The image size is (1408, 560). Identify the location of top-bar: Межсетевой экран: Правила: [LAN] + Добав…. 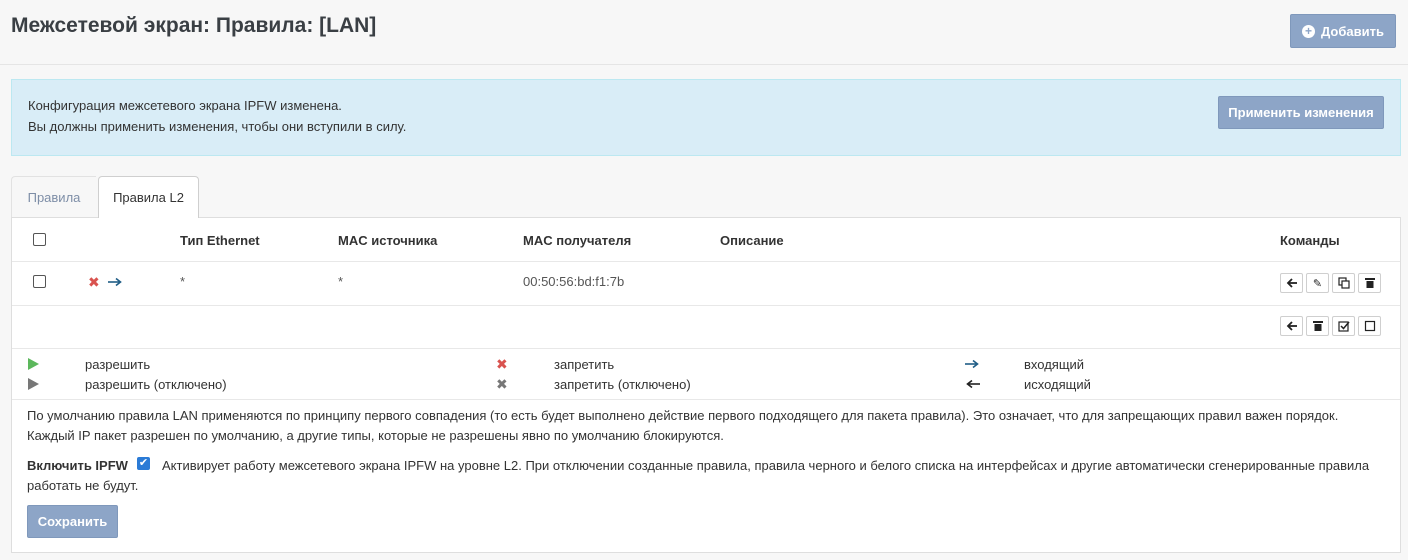
(704, 32).